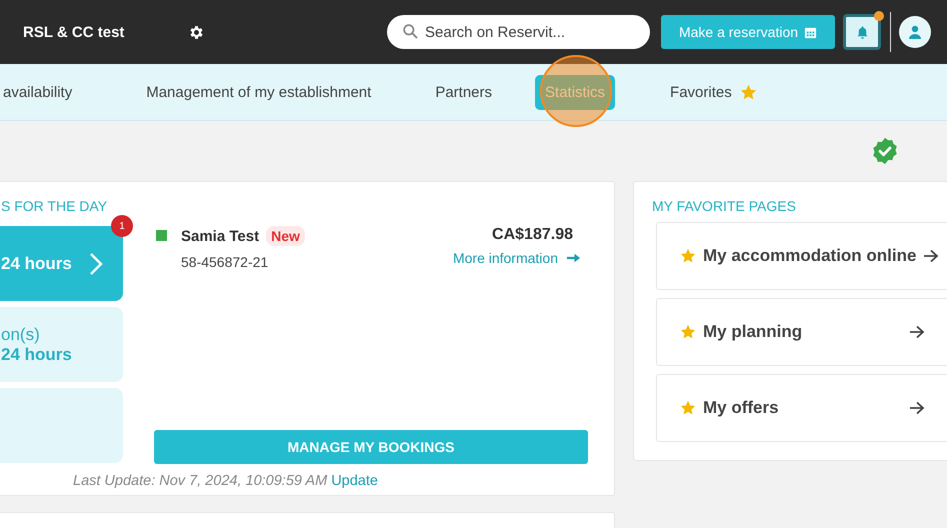  Describe the element at coordinates (809, 256) in the screenshot. I see `favorite-page-label: My accommodation online` at that location.